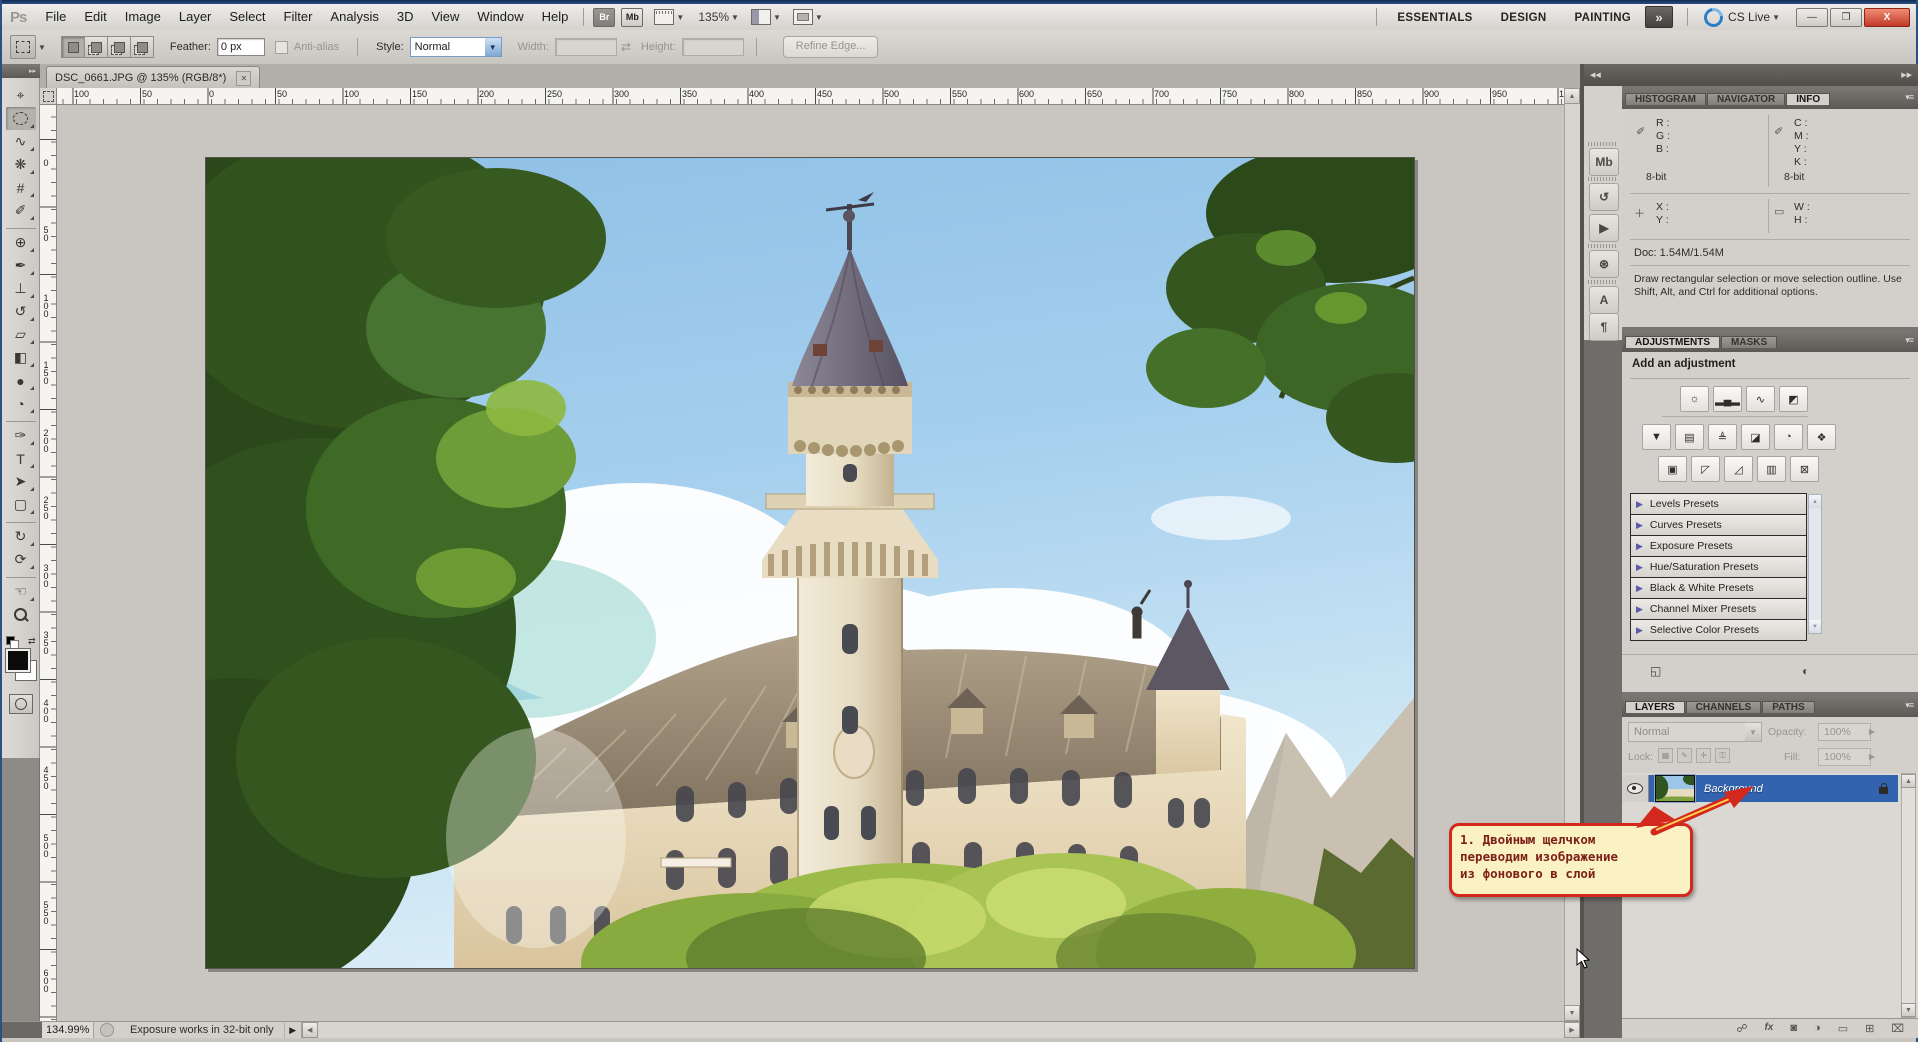 The image size is (1918, 1042). I want to click on close-button: X, so click(1887, 17).